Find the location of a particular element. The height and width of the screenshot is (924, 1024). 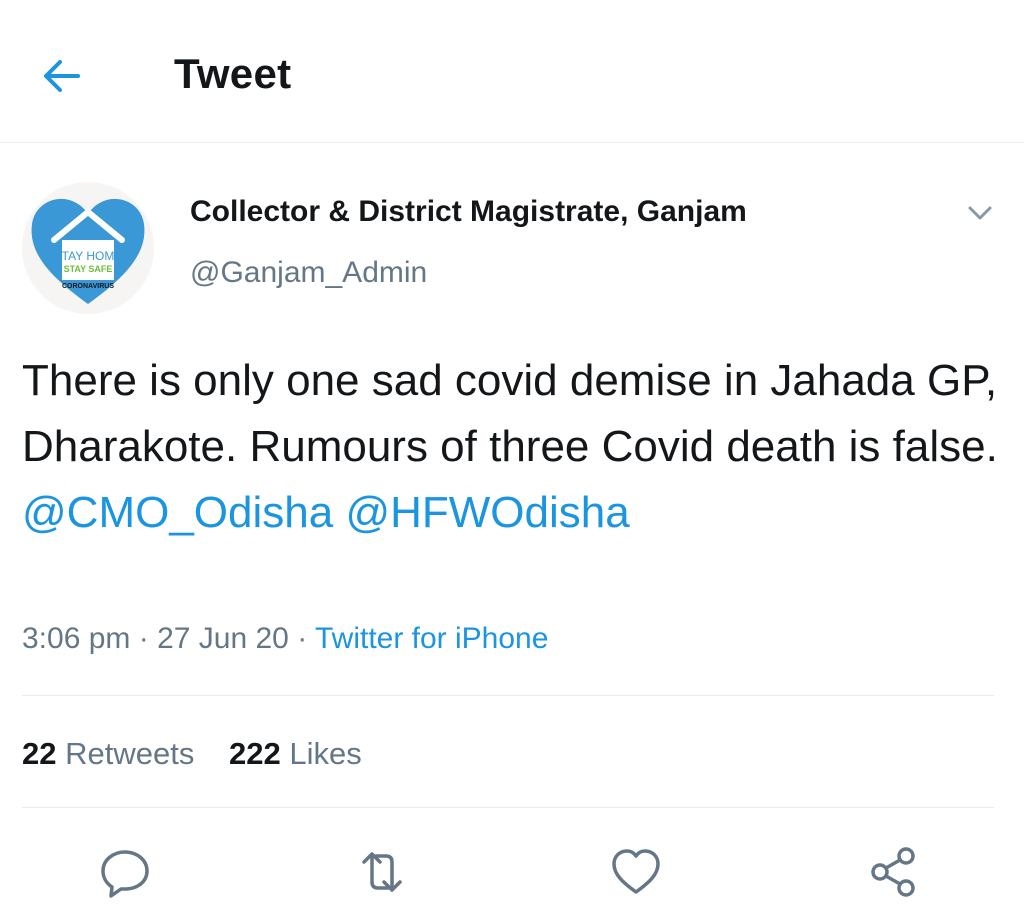

back-arrow-icon is located at coordinates (62, 76).